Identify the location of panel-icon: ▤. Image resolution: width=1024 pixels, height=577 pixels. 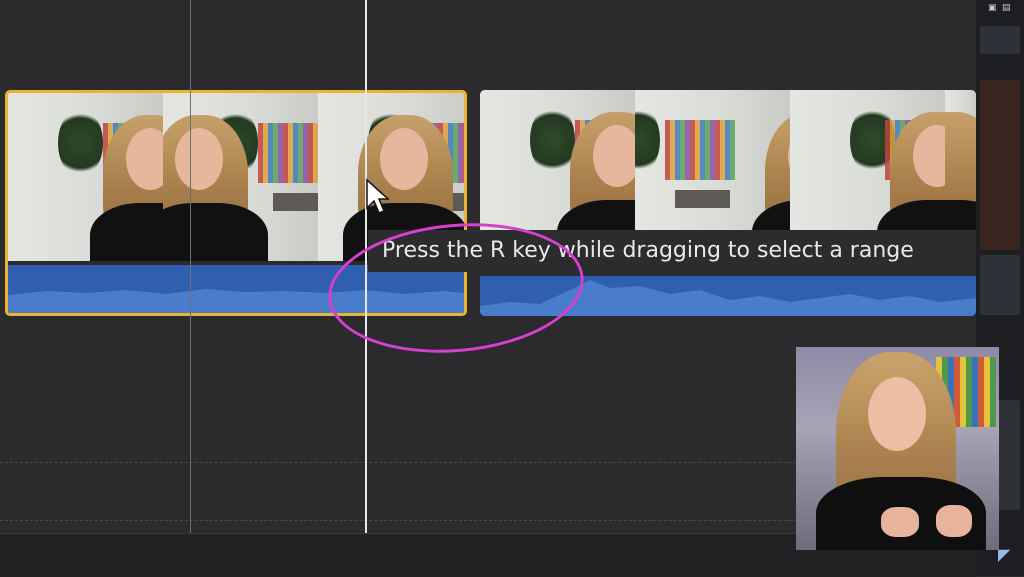
(1006, 8).